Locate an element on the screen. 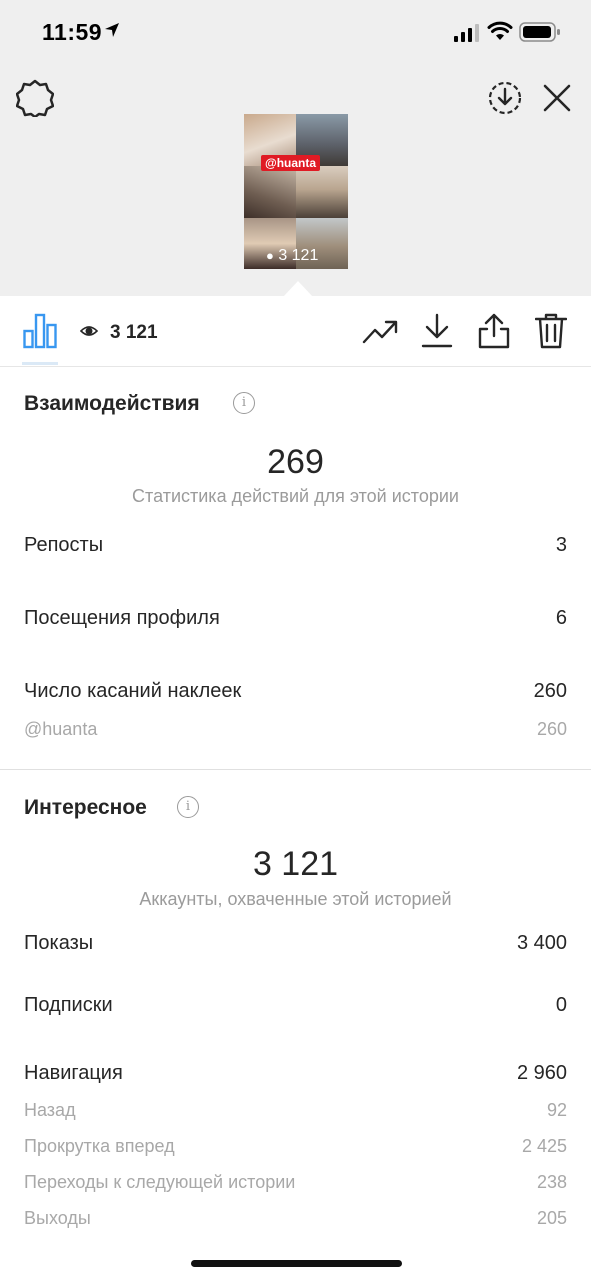 This screenshot has height=1280, width=591. interactions-total: 269 is located at coordinates (295, 462).